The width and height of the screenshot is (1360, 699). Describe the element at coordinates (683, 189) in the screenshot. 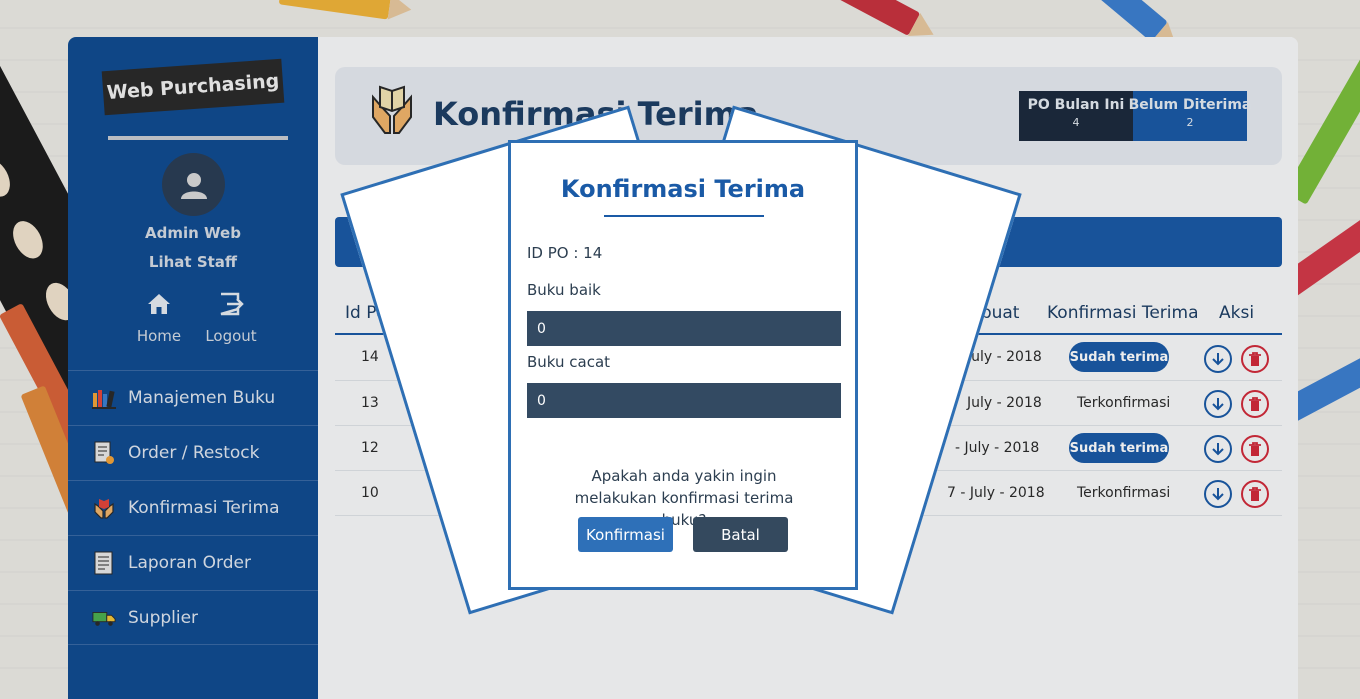

I see `modal-title: Konfirmasi Terima` at that location.